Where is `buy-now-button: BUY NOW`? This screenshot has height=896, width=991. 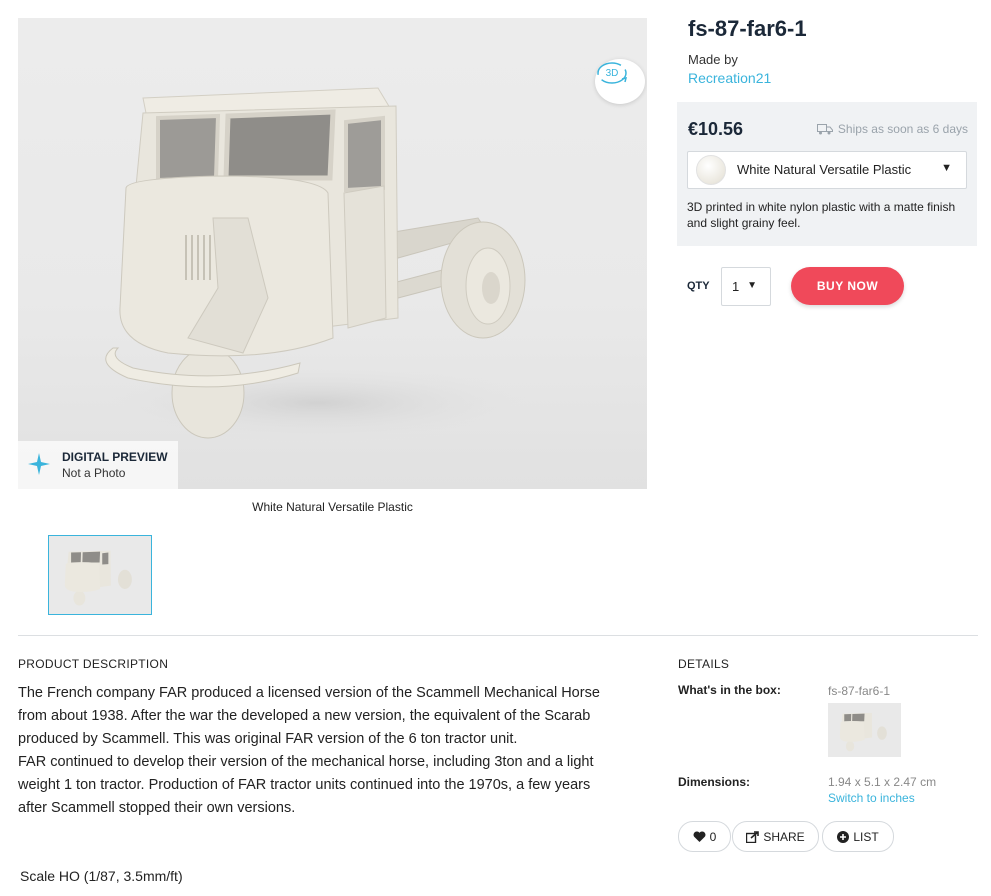 buy-now-button: BUY NOW is located at coordinates (847, 286).